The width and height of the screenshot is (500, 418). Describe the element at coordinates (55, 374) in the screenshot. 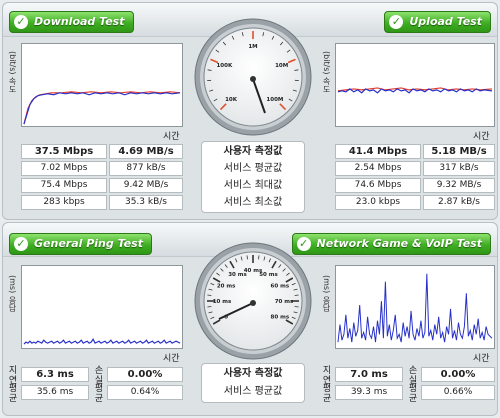

I see `ping-user-latency: 6.3 ms` at that location.